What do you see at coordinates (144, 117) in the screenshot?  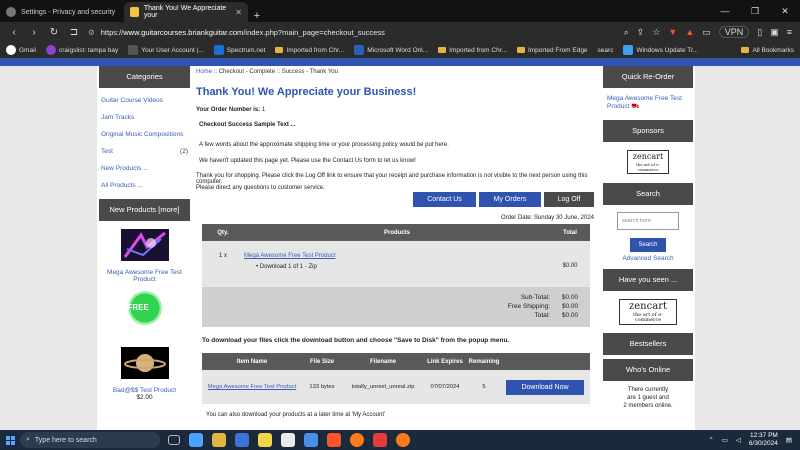 I see `category-item: Jam Tracks` at bounding box center [144, 117].